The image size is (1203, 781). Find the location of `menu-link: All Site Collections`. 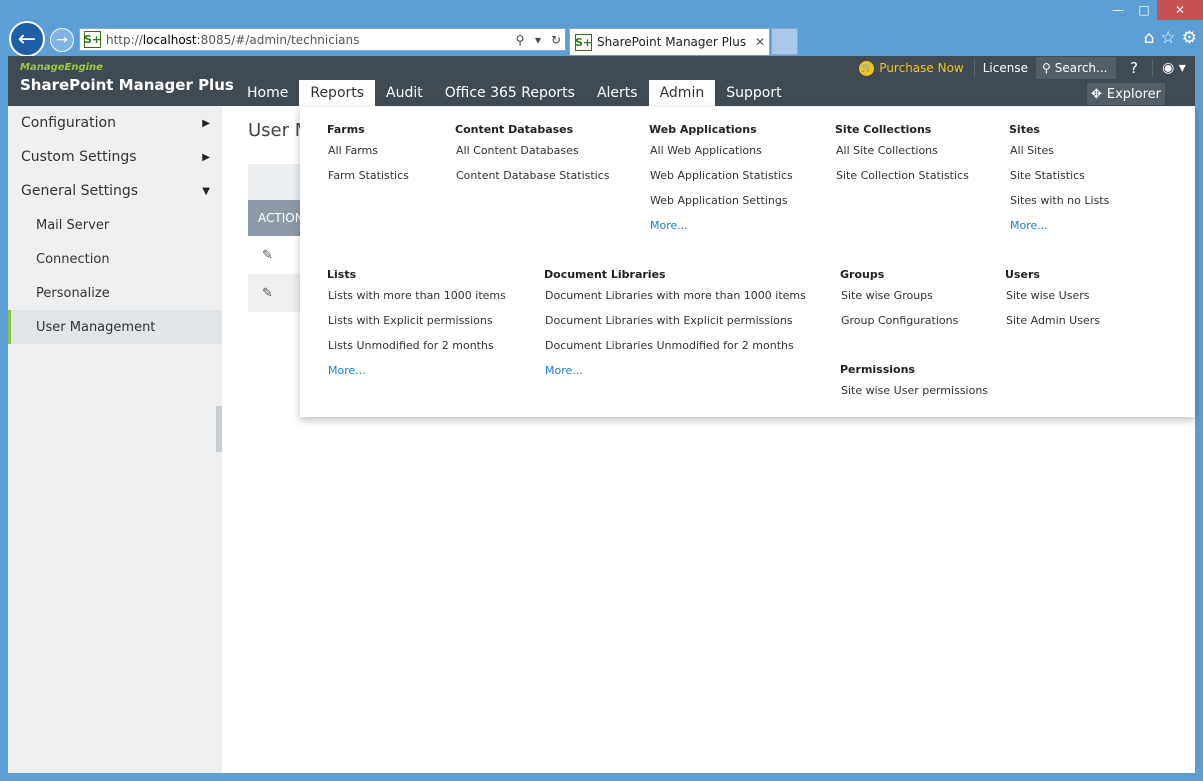

menu-link: All Site Collections is located at coordinates (902, 155).